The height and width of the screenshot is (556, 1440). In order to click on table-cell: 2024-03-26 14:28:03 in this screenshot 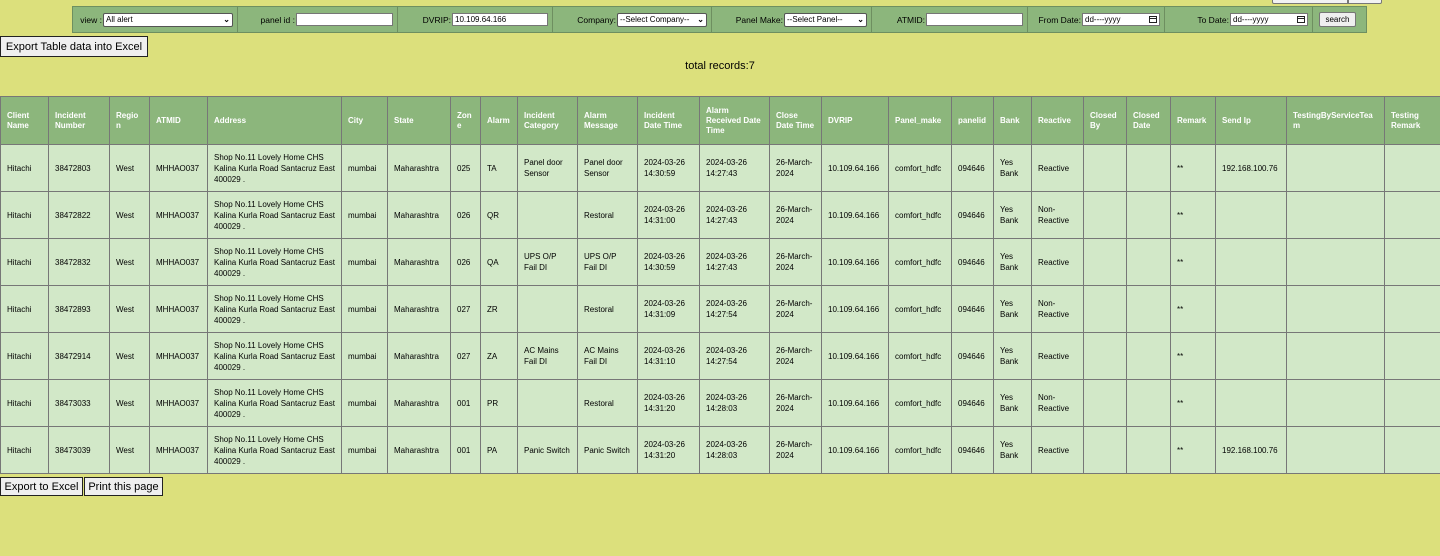, I will do `click(734, 403)`.